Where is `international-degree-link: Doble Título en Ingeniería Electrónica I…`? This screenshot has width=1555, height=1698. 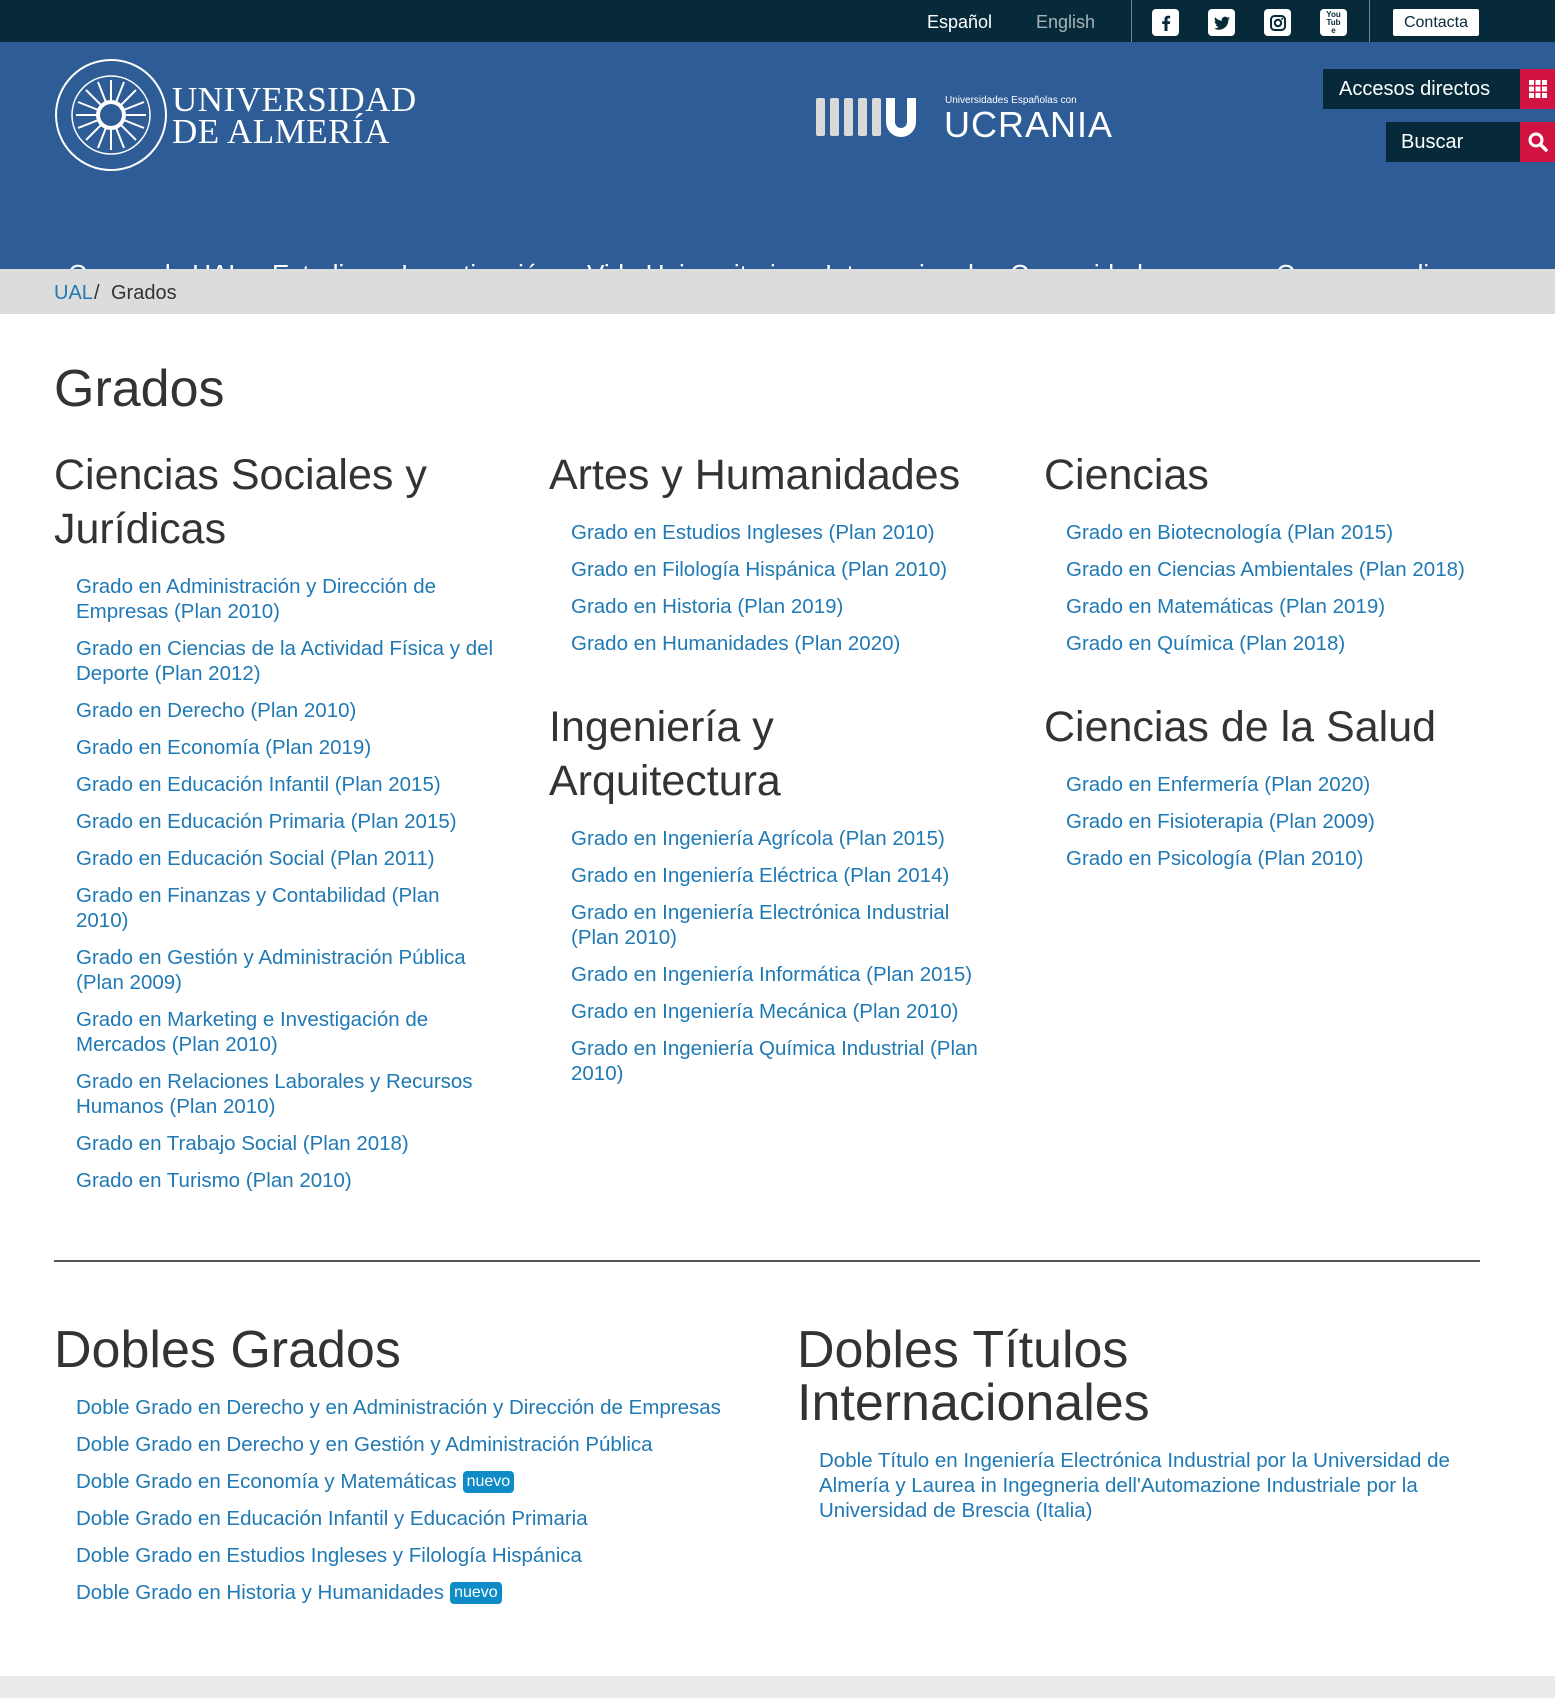
international-degree-link: Doble Título en Ingeniería Electrónica I… is located at coordinates (1148, 1485).